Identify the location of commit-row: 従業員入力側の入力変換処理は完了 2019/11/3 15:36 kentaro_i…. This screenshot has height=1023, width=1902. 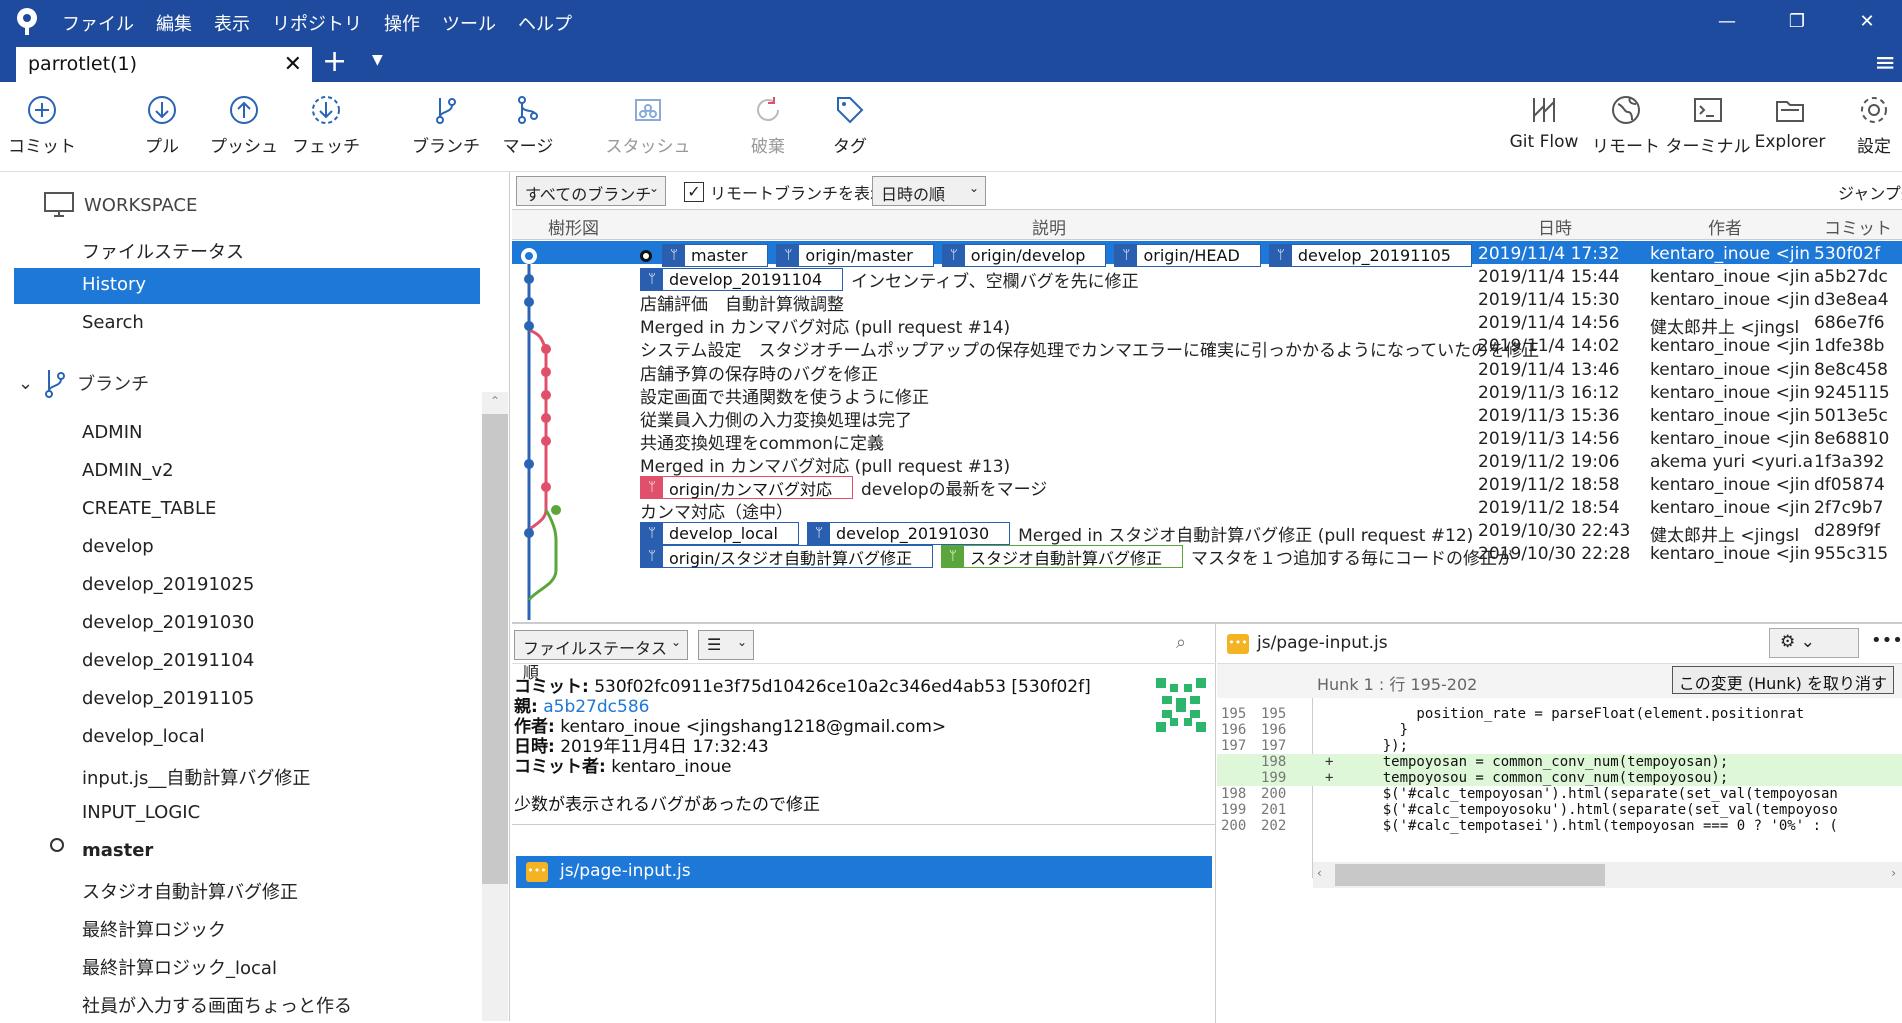
(1207, 417).